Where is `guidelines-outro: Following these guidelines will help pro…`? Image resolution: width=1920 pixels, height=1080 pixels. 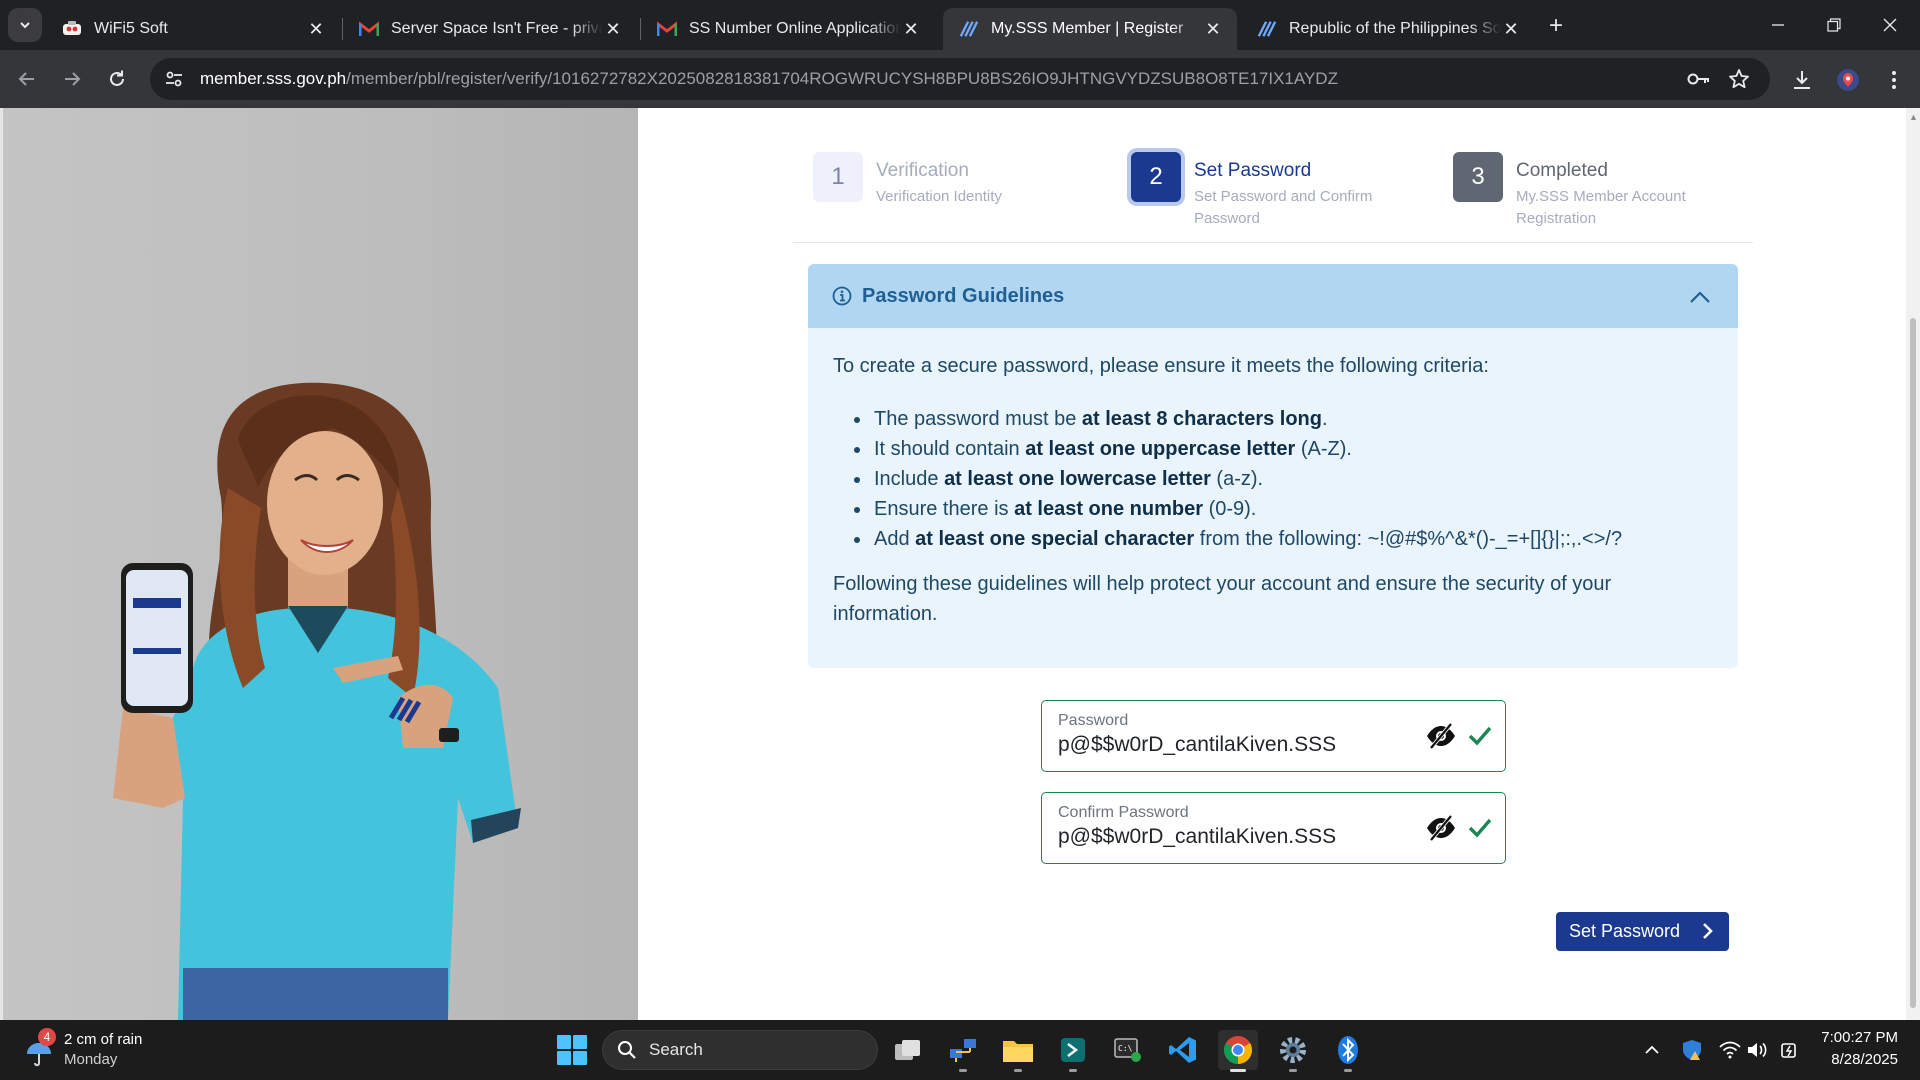
guidelines-outro: Following these guidelines will help pro… is located at coordinates (1222, 599).